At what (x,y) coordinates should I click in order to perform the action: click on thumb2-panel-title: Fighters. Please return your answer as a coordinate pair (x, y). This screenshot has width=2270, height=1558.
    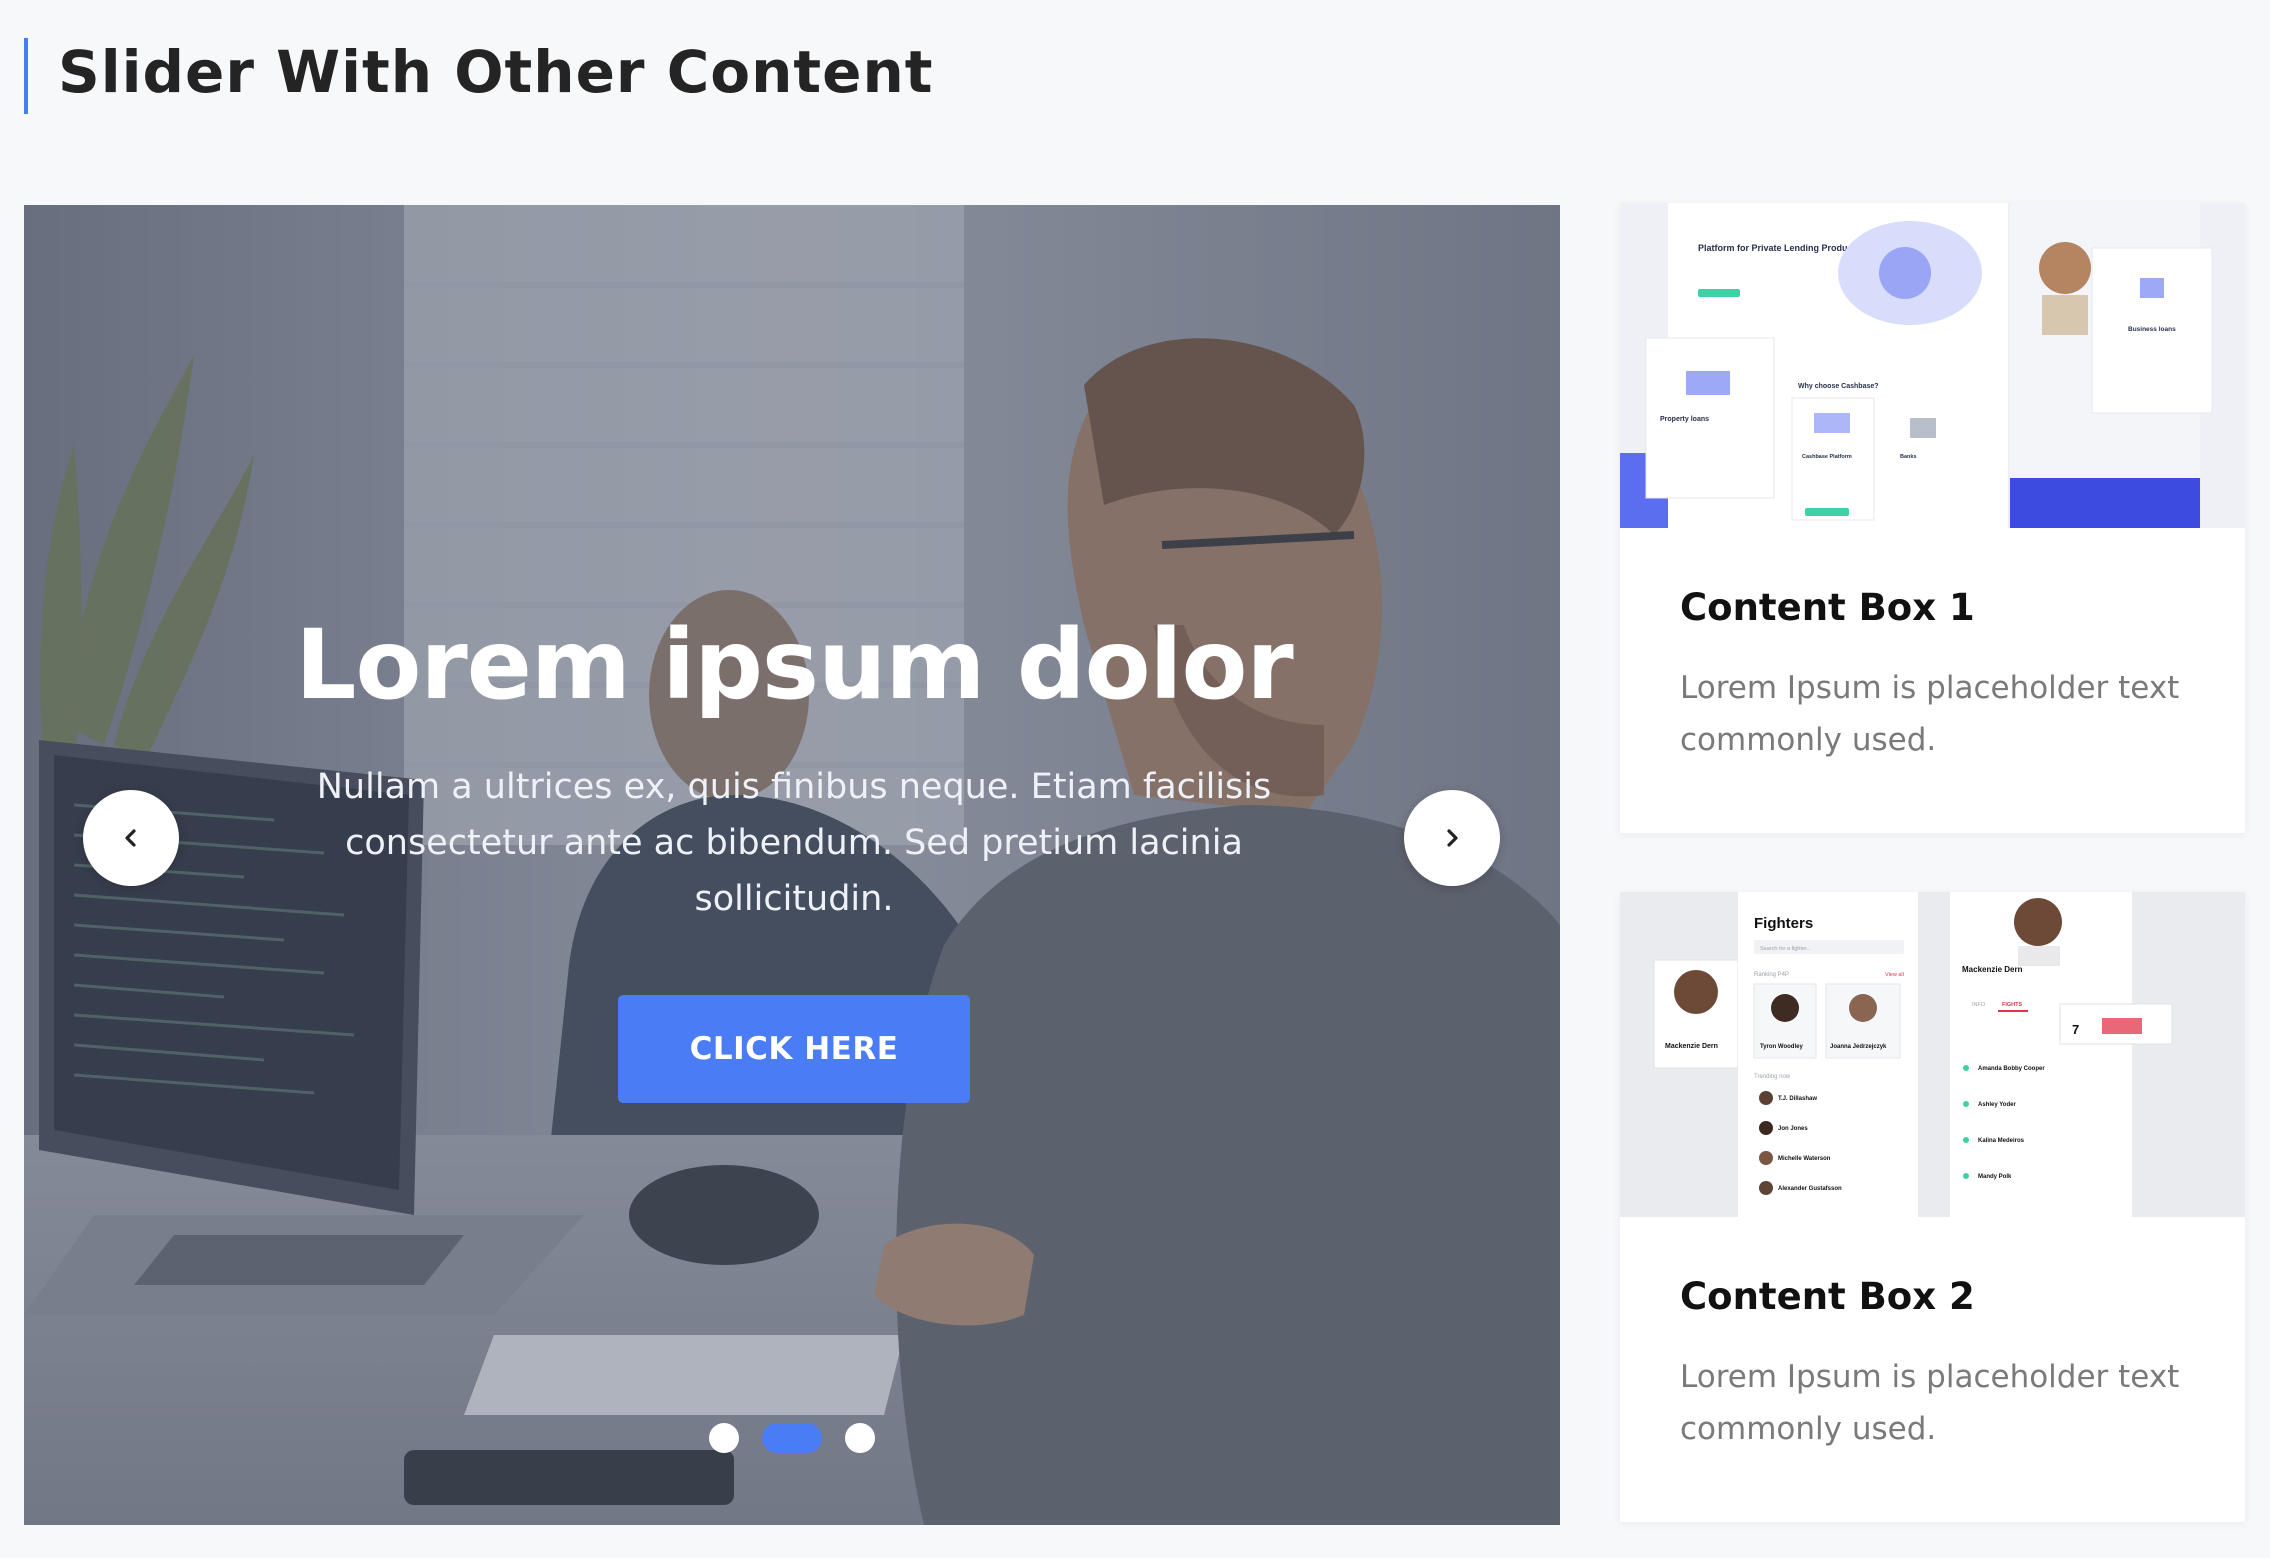
    Looking at the image, I should click on (1783, 923).